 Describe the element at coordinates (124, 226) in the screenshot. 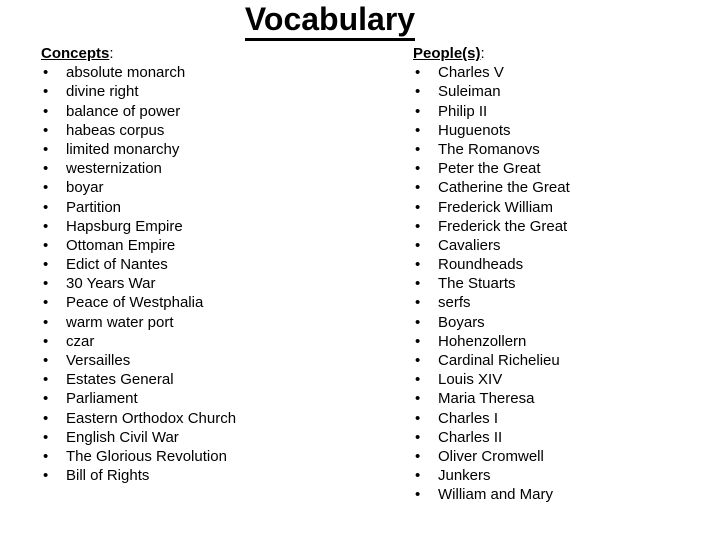

I see `list-item-label: Hapsburg Empire` at that location.